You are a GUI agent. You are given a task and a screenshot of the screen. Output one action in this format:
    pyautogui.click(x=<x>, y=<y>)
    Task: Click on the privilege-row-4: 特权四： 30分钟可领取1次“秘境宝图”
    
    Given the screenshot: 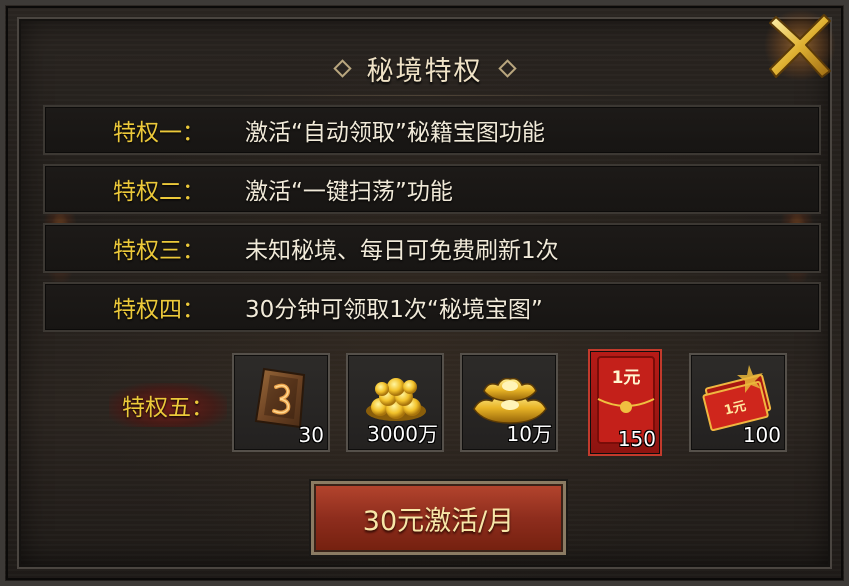 What is the action you would take?
    pyautogui.click(x=432, y=307)
    